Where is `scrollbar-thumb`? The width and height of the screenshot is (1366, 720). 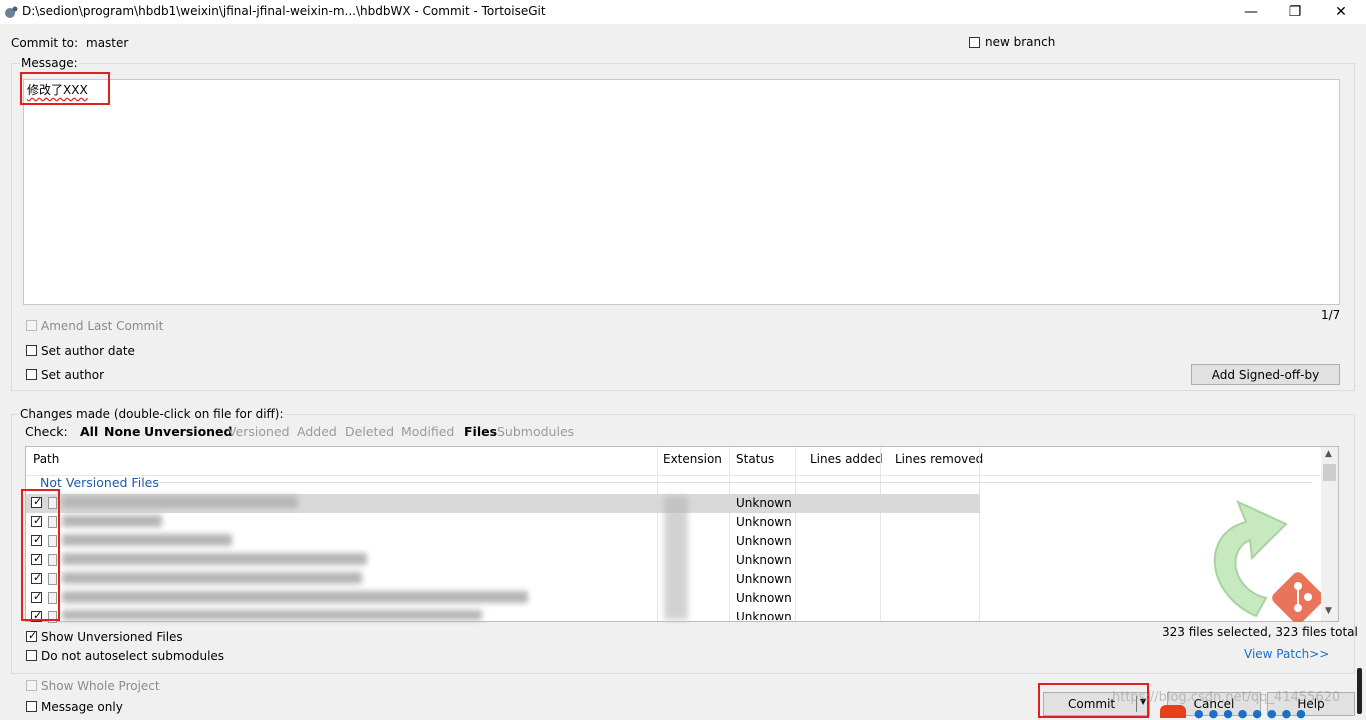 scrollbar-thumb is located at coordinates (1329, 472).